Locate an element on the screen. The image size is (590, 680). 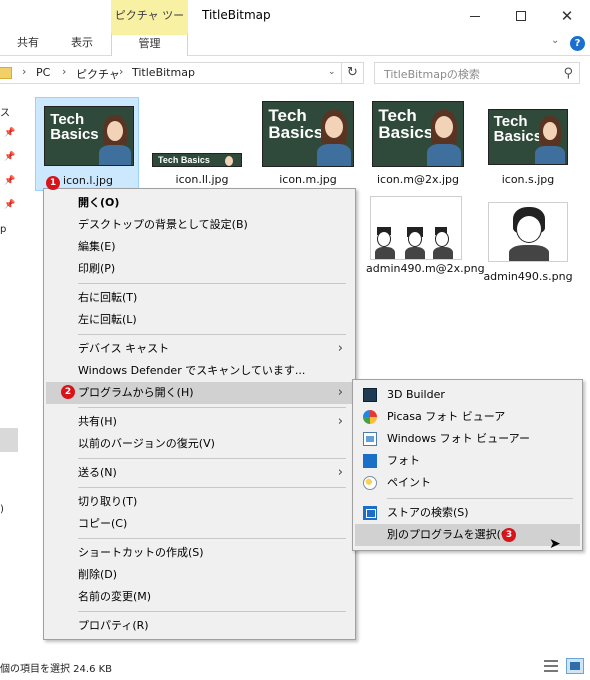
menu-item-label: Picasa フォト ビューア is located at coordinates (446, 416).